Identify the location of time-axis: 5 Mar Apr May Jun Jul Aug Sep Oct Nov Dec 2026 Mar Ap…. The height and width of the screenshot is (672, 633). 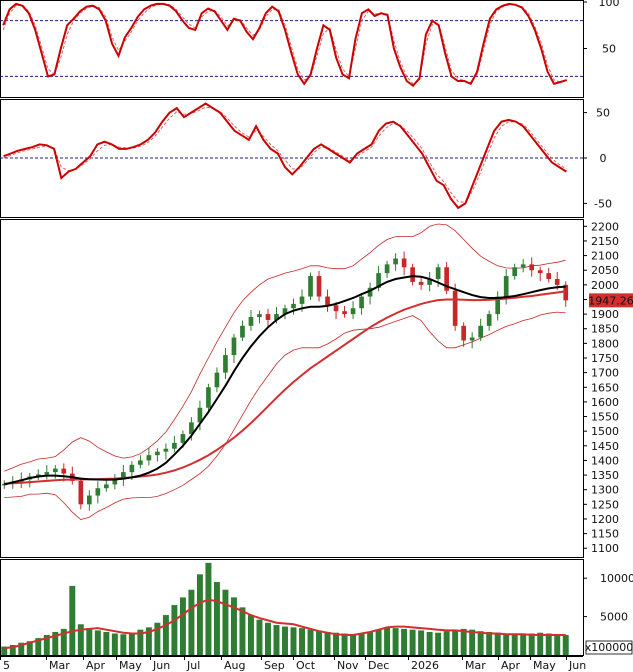
(293, 664).